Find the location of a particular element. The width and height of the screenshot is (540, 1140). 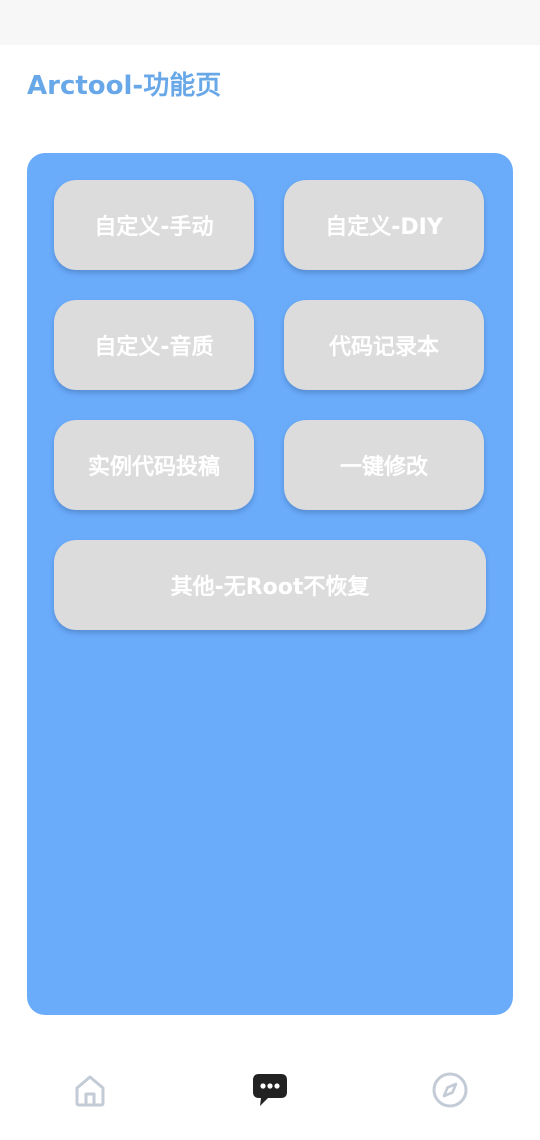

bottom-navigation is located at coordinates (270, 1090).